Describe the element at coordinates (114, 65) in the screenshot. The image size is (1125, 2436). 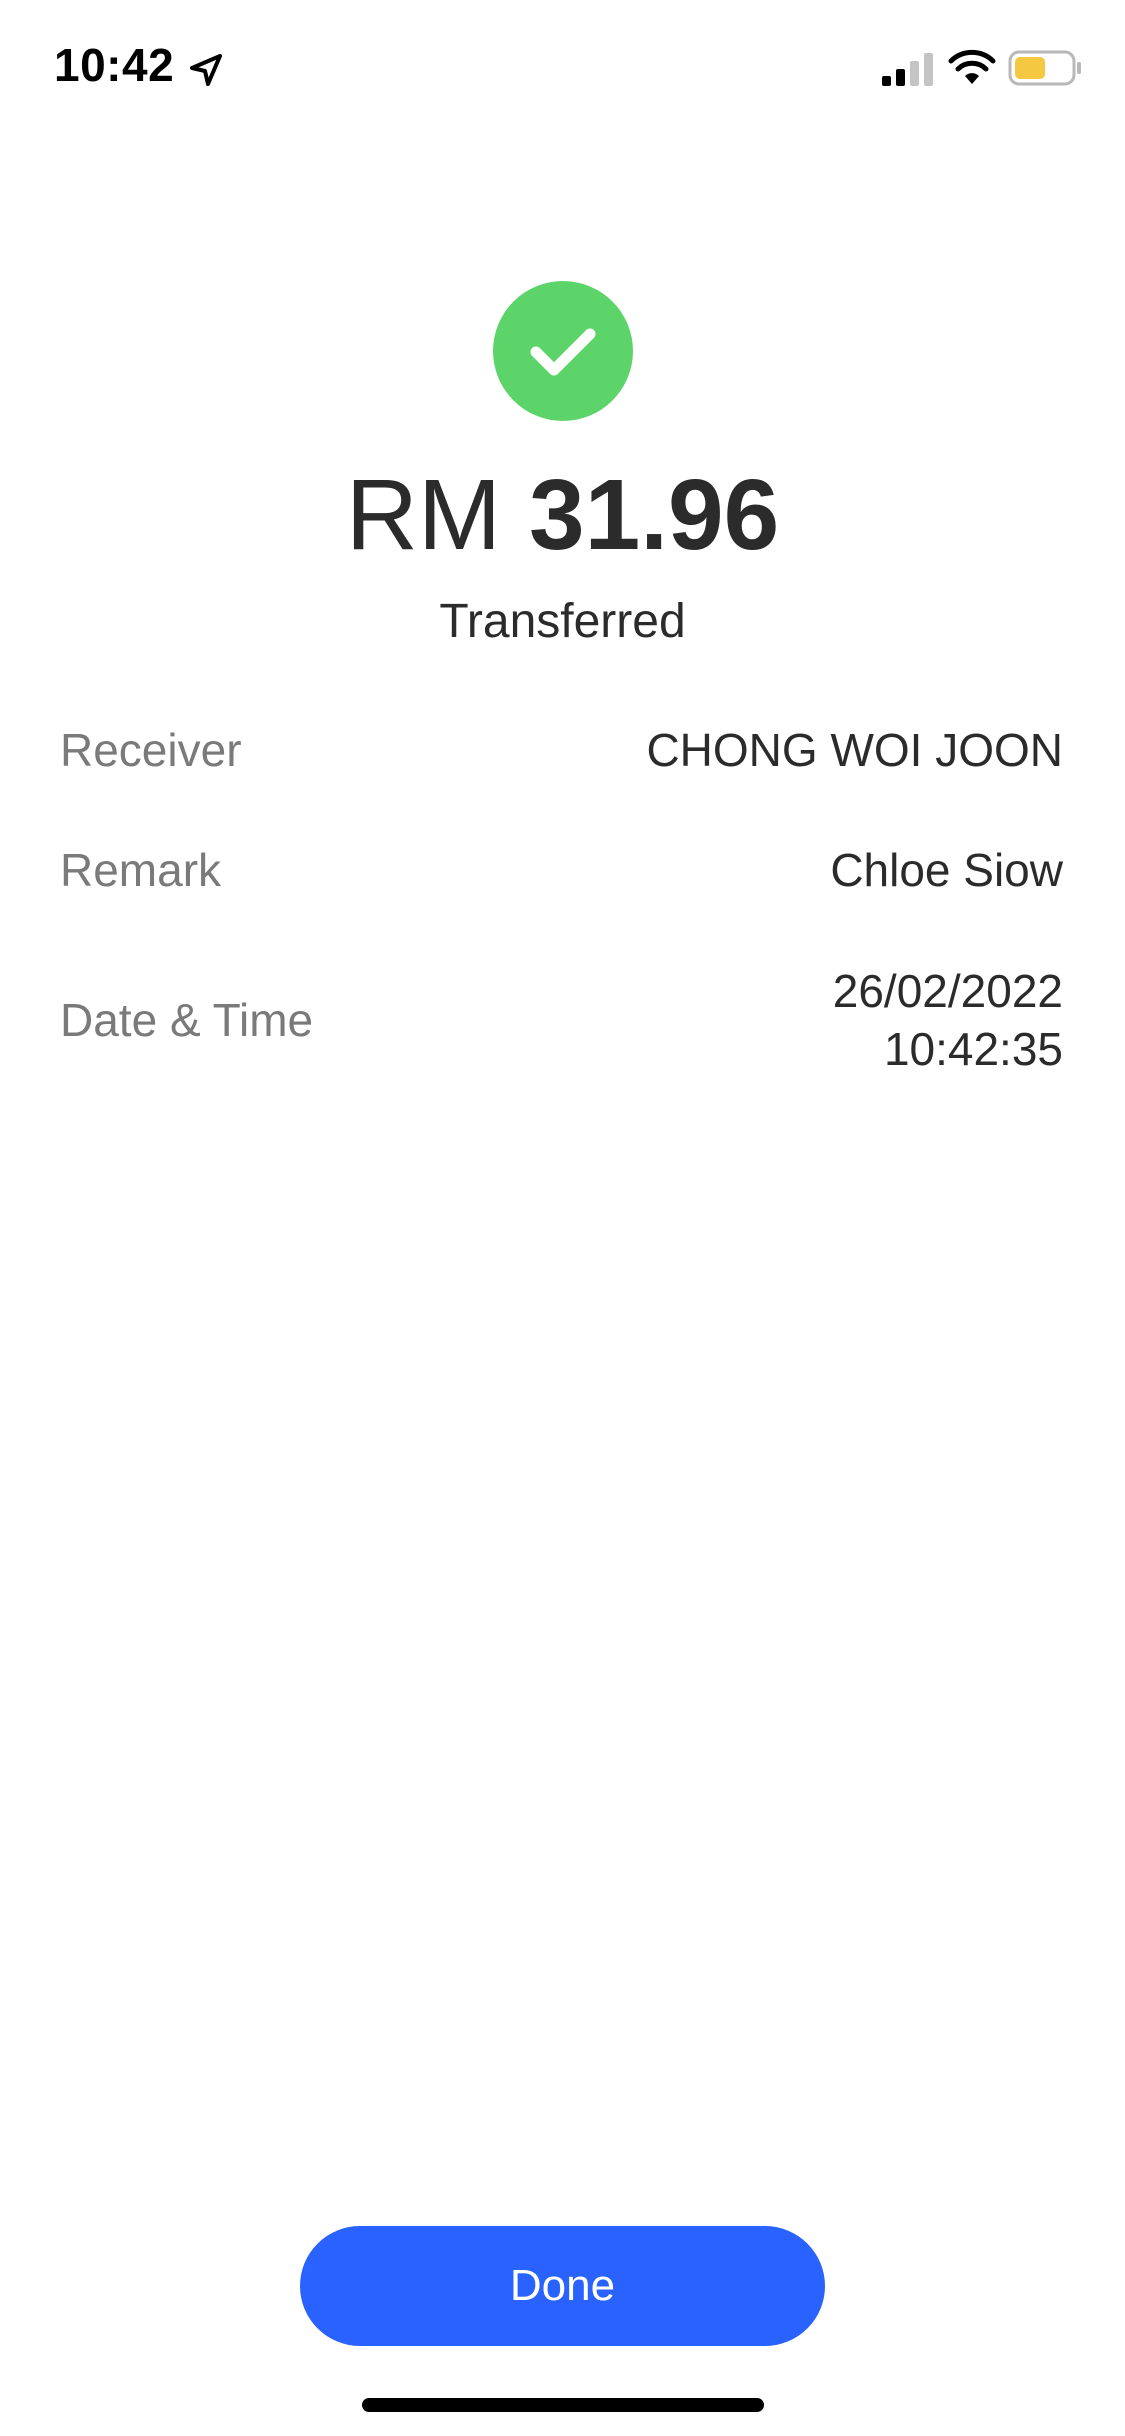
I see `status-time: 10:42` at that location.